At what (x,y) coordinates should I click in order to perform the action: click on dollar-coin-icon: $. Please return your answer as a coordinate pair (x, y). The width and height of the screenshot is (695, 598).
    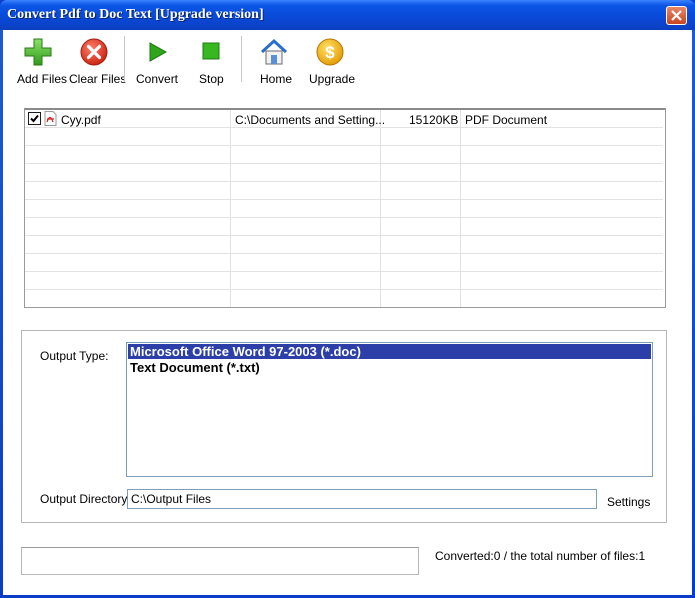
    Looking at the image, I should click on (330, 52).